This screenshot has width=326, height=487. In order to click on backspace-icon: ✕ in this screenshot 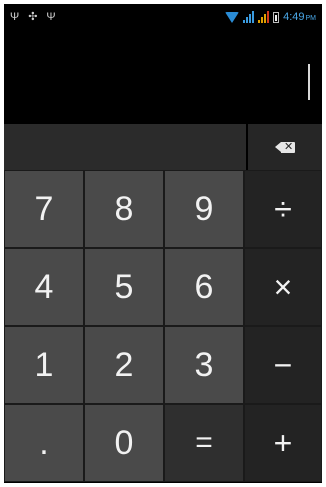, I will do `click(285, 147)`.